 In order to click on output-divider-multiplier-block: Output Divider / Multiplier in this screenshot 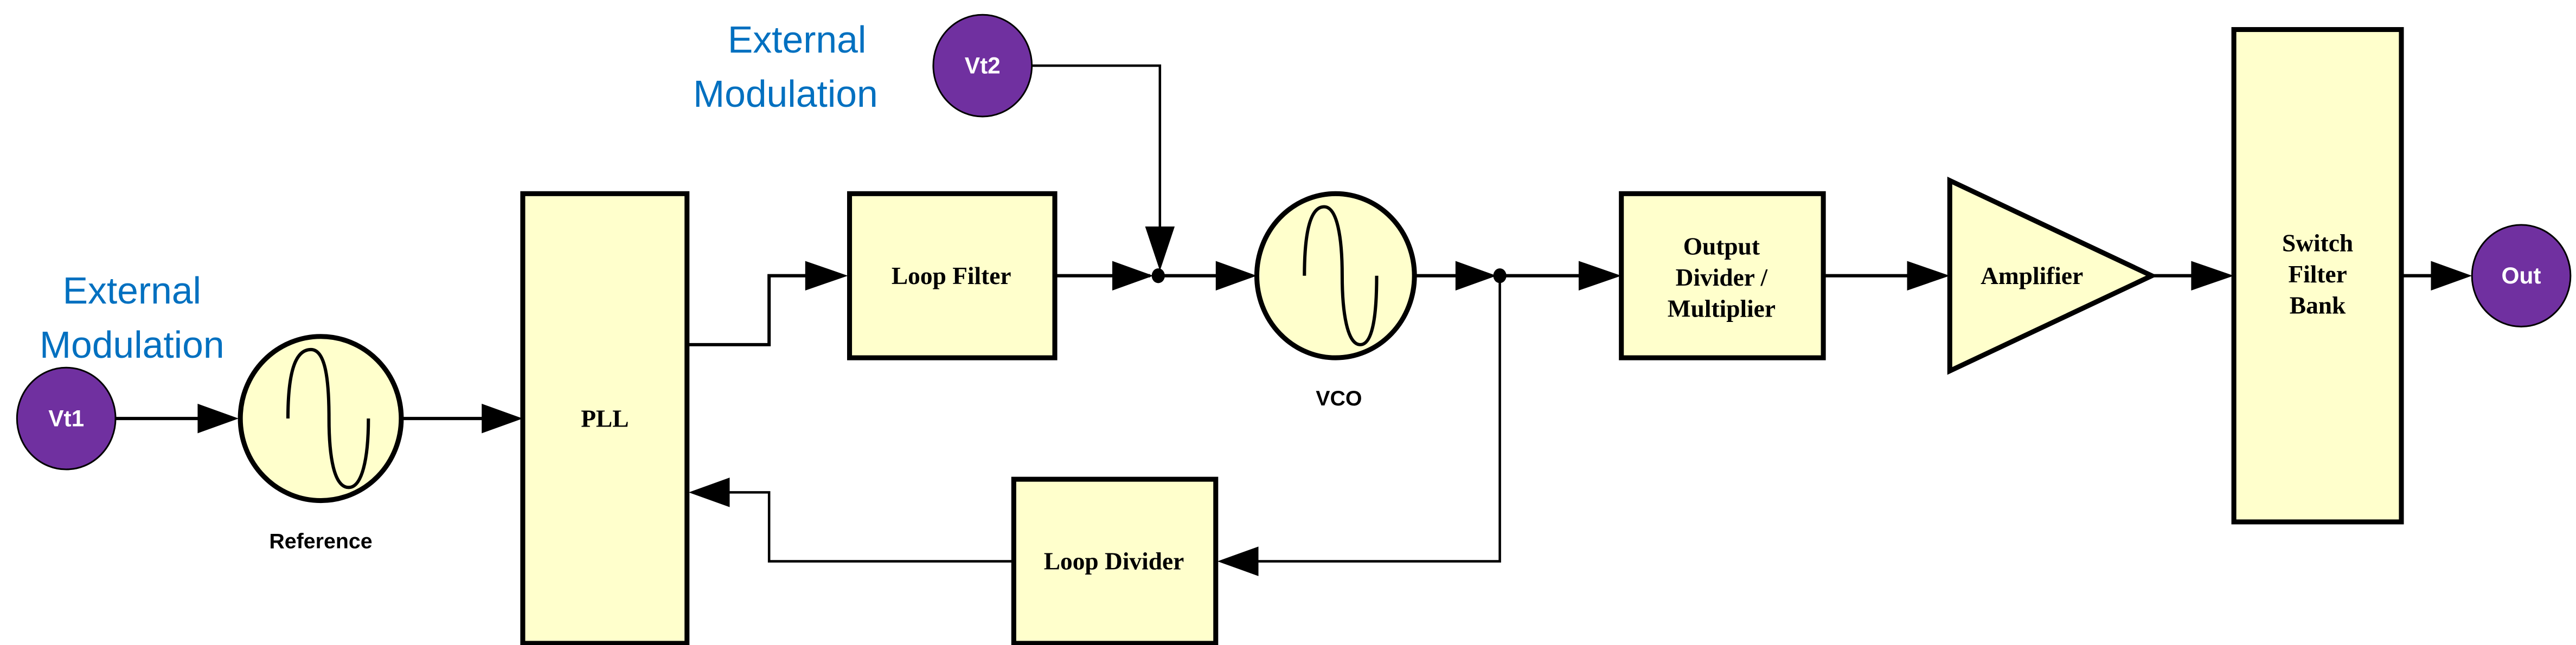, I will do `click(1722, 275)`.